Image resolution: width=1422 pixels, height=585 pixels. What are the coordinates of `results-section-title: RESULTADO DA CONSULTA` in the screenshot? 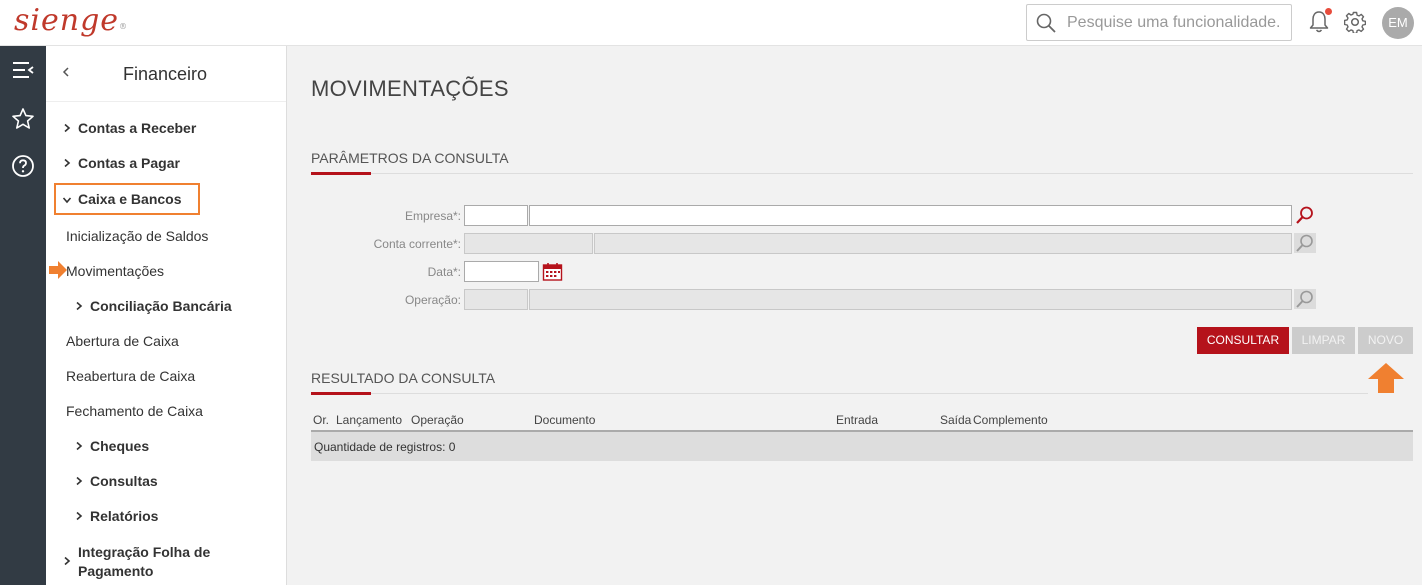 It's located at (403, 378).